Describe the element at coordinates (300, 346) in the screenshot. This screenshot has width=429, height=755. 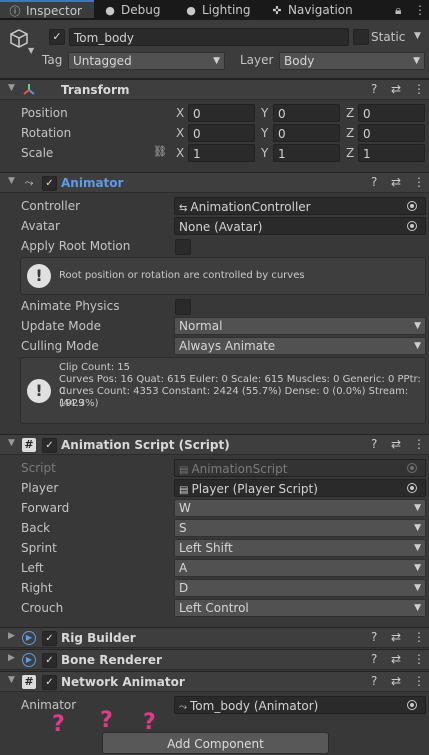
I see `culling-mode-dropdown: Always Animate ▼` at that location.